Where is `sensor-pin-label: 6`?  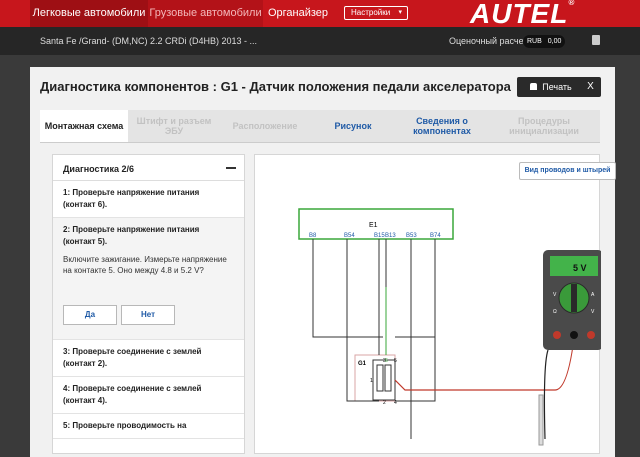 sensor-pin-label: 6 is located at coordinates (386, 361).